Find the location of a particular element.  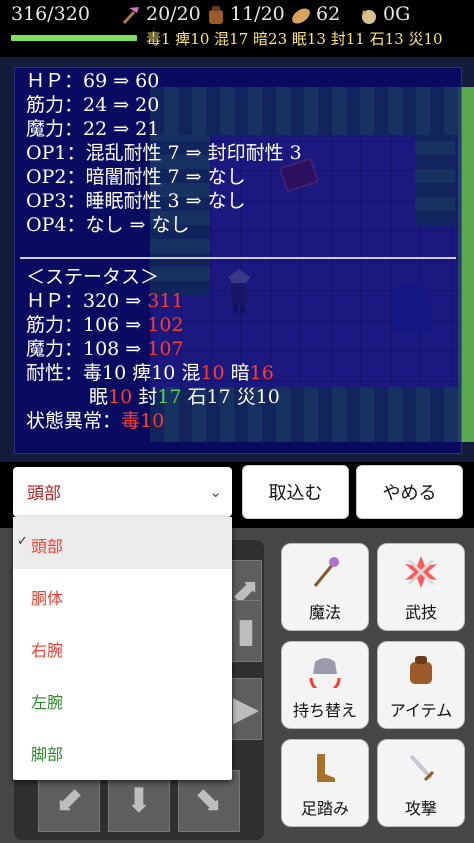

abnormal-value: 毒10 is located at coordinates (143, 421).